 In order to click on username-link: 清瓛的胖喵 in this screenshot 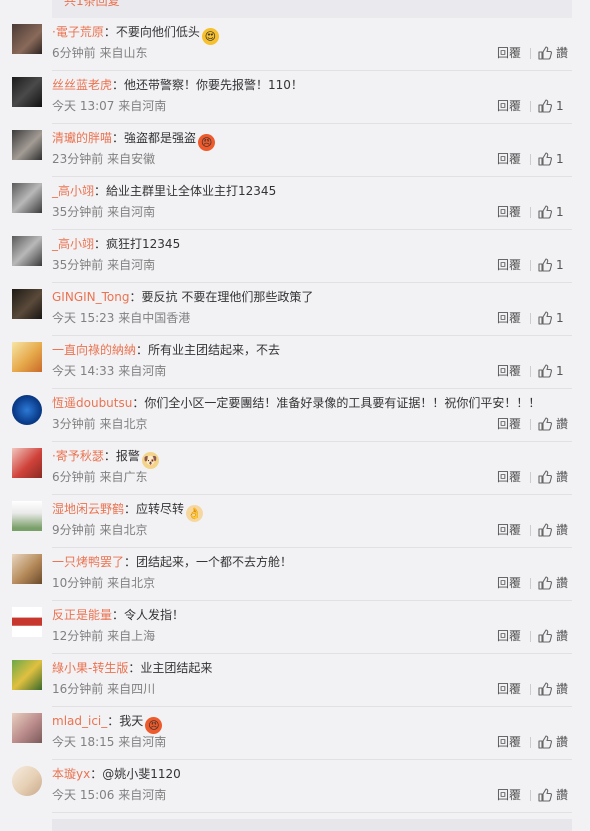, I will do `click(82, 138)`.